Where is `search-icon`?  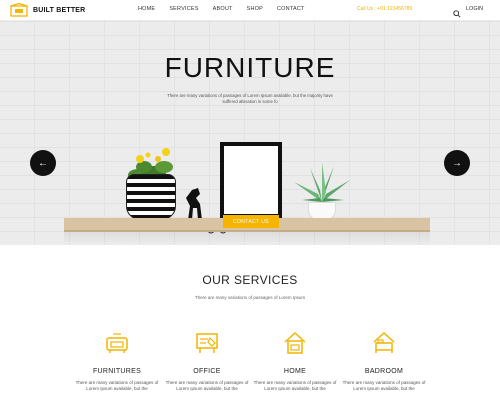
search-icon is located at coordinates (457, 11).